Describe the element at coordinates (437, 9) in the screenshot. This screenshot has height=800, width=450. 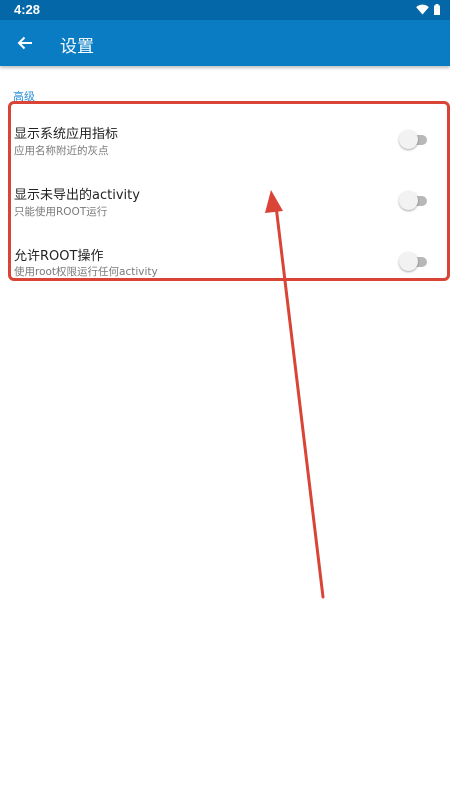
I see `battery-icon` at that location.